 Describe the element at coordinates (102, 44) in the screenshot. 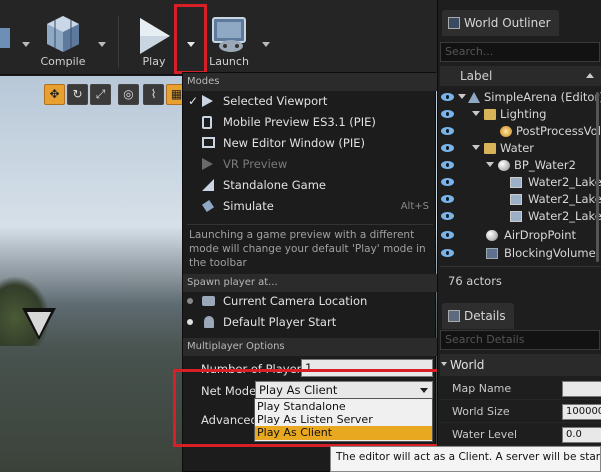

I see `compile-dropdown-arrow` at that location.